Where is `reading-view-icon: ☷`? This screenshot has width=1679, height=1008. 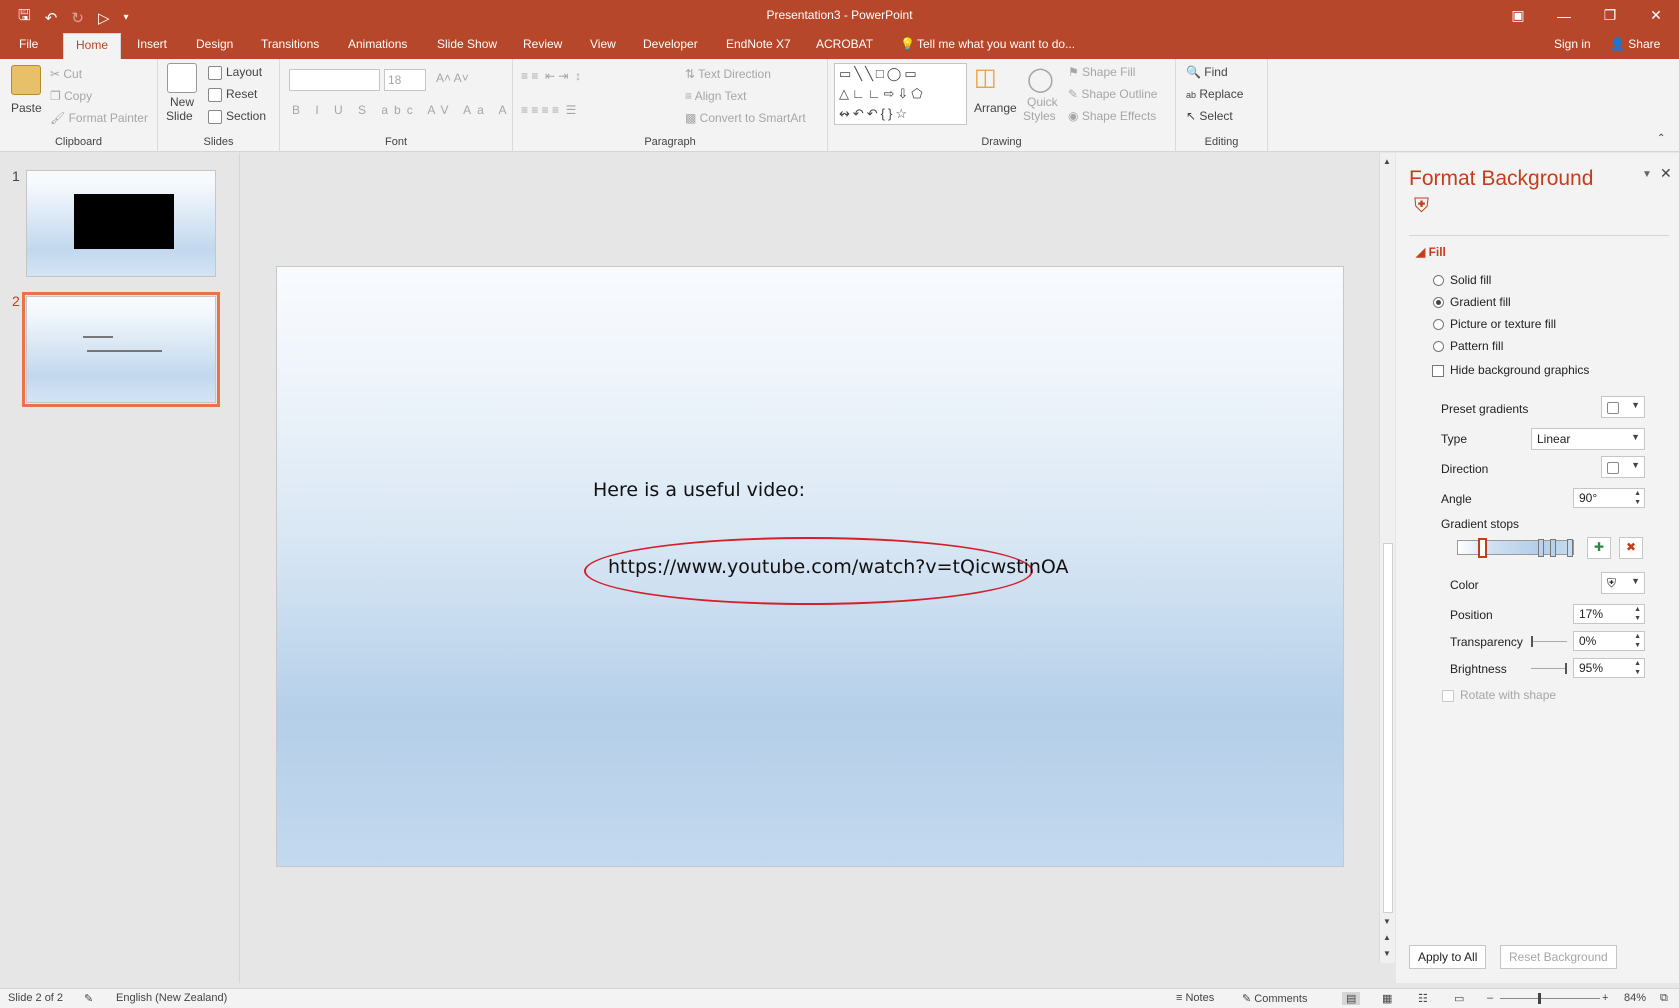 reading-view-icon: ☷ is located at coordinates (1423, 998).